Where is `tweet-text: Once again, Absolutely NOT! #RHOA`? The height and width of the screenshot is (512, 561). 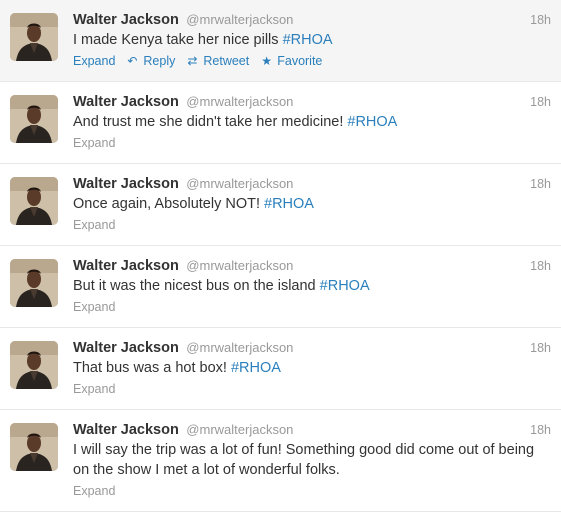
tweet-text: Once again, Absolutely NOT! #RHOA is located at coordinates (311, 204).